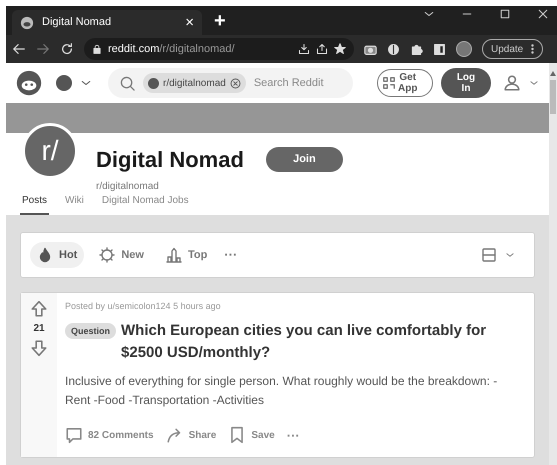  Describe the element at coordinates (19, 49) in the screenshot. I see `back-arrow-icon` at that location.